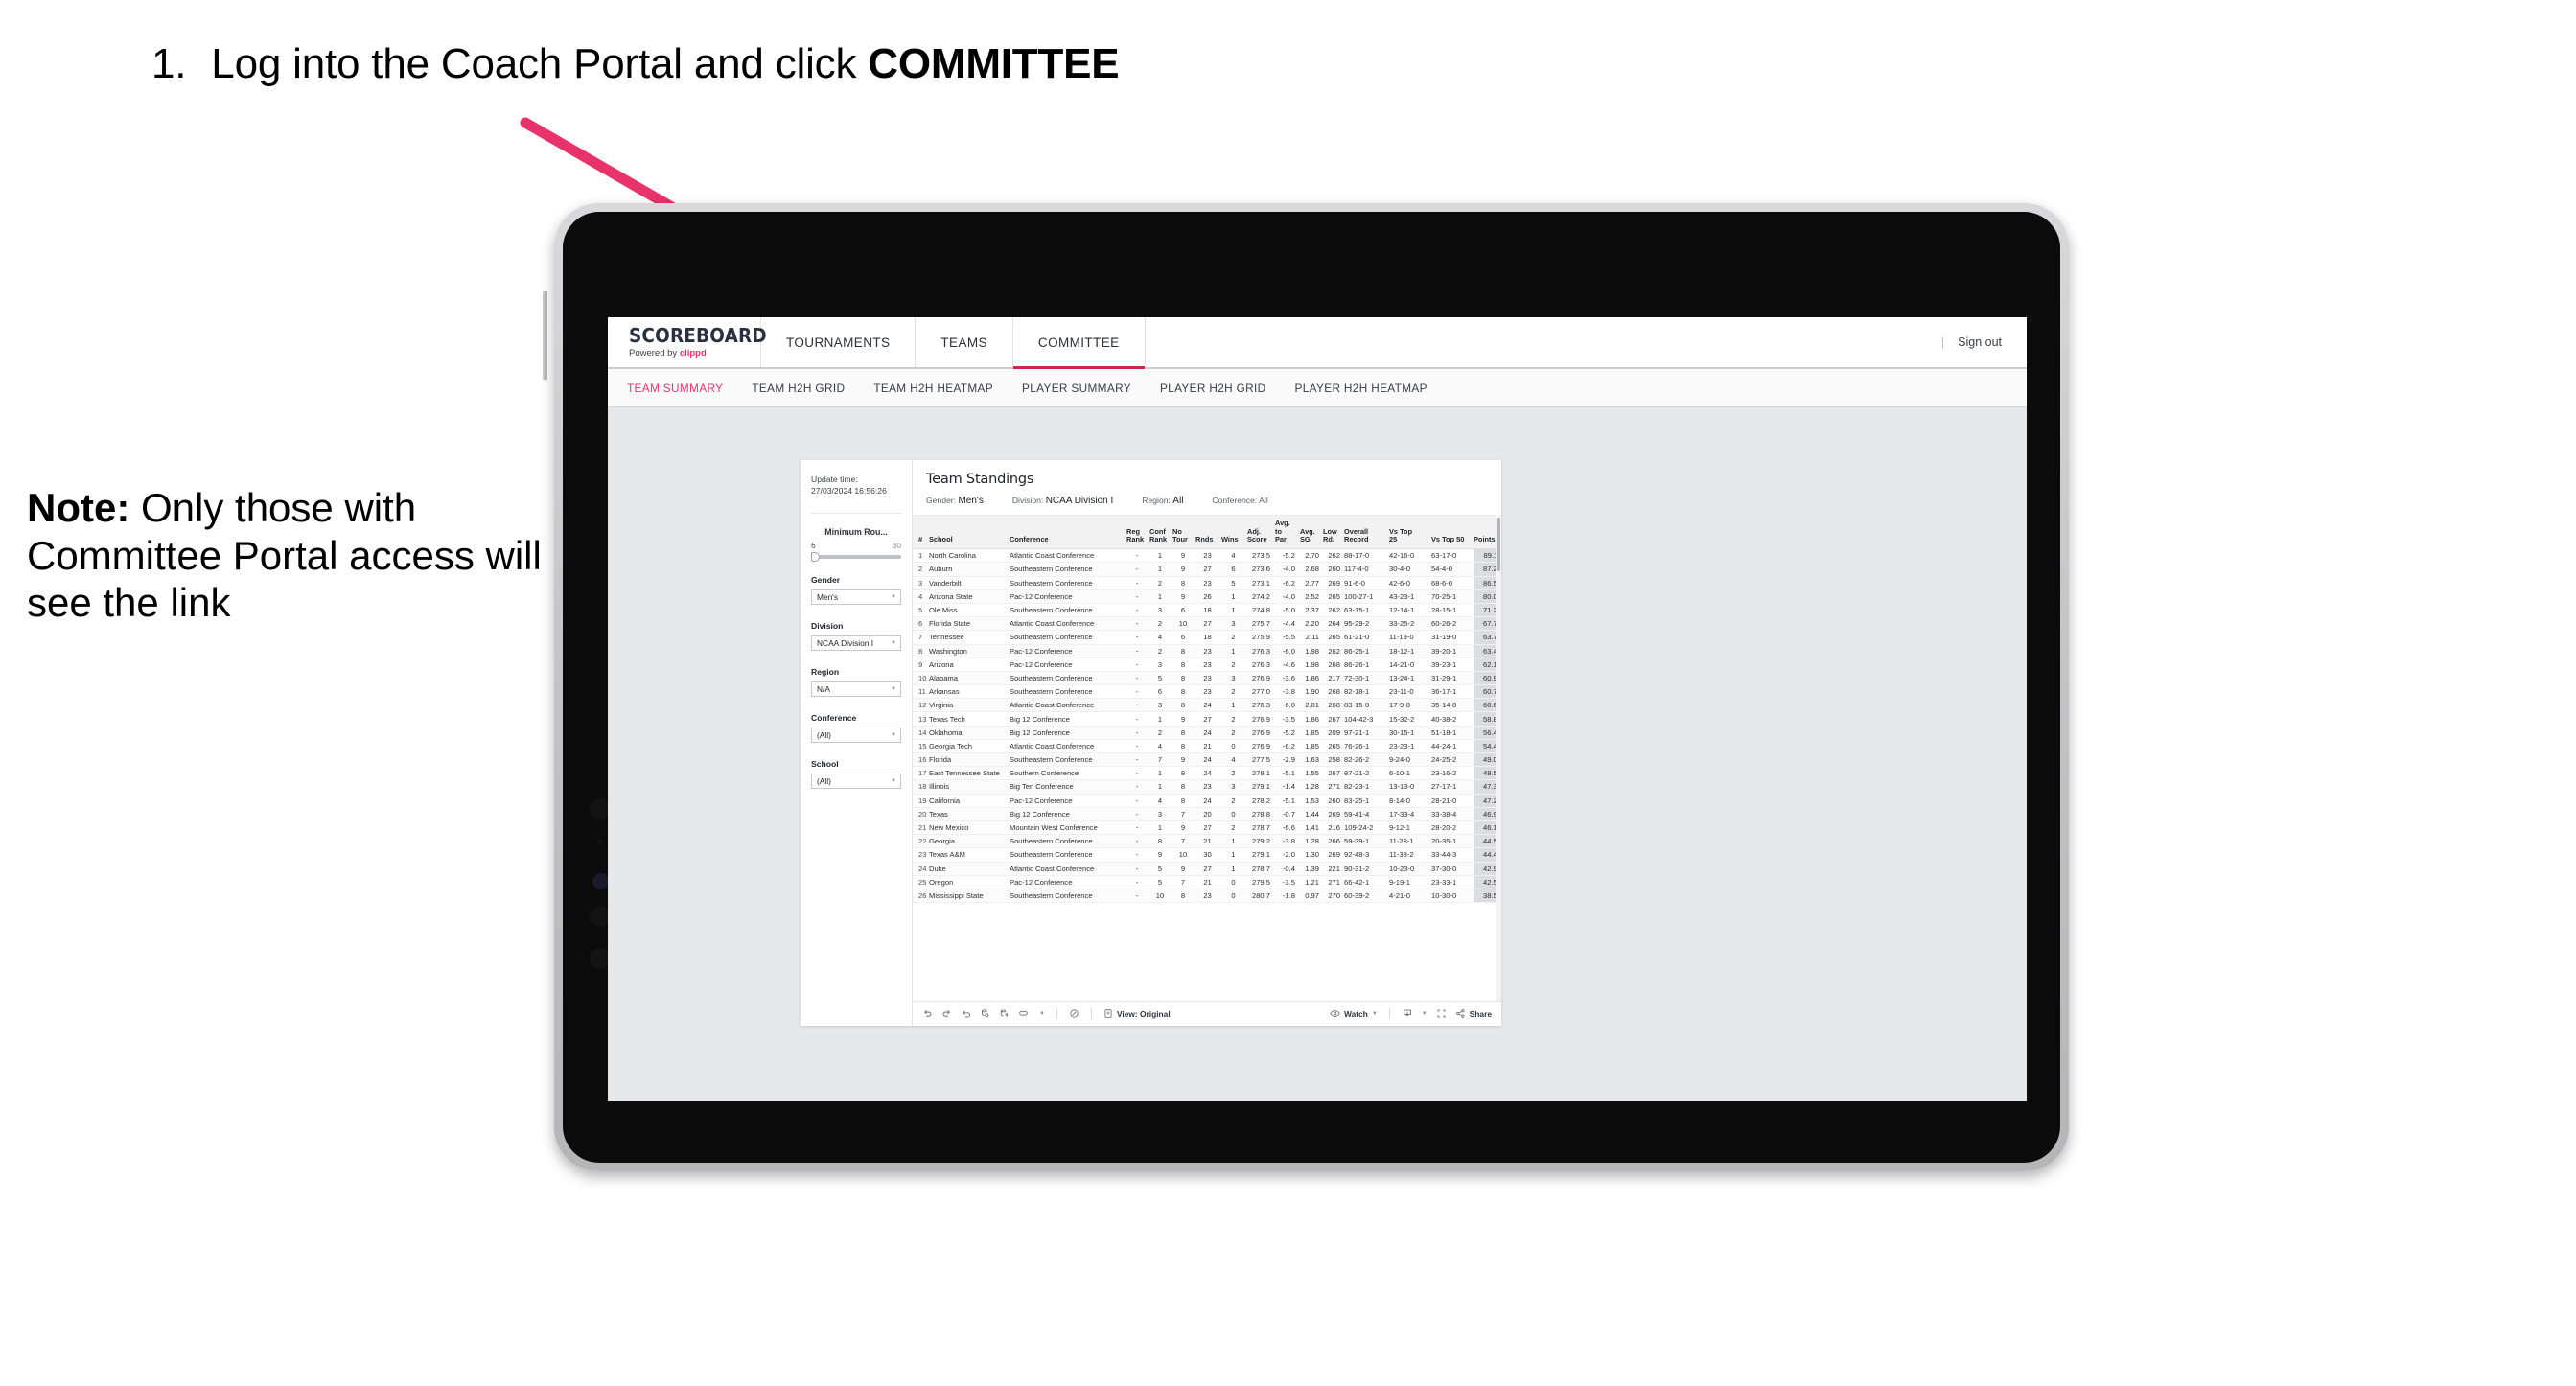  What do you see at coordinates (1261, 814) in the screenshot?
I see `cell-adj-score: 278.8` at bounding box center [1261, 814].